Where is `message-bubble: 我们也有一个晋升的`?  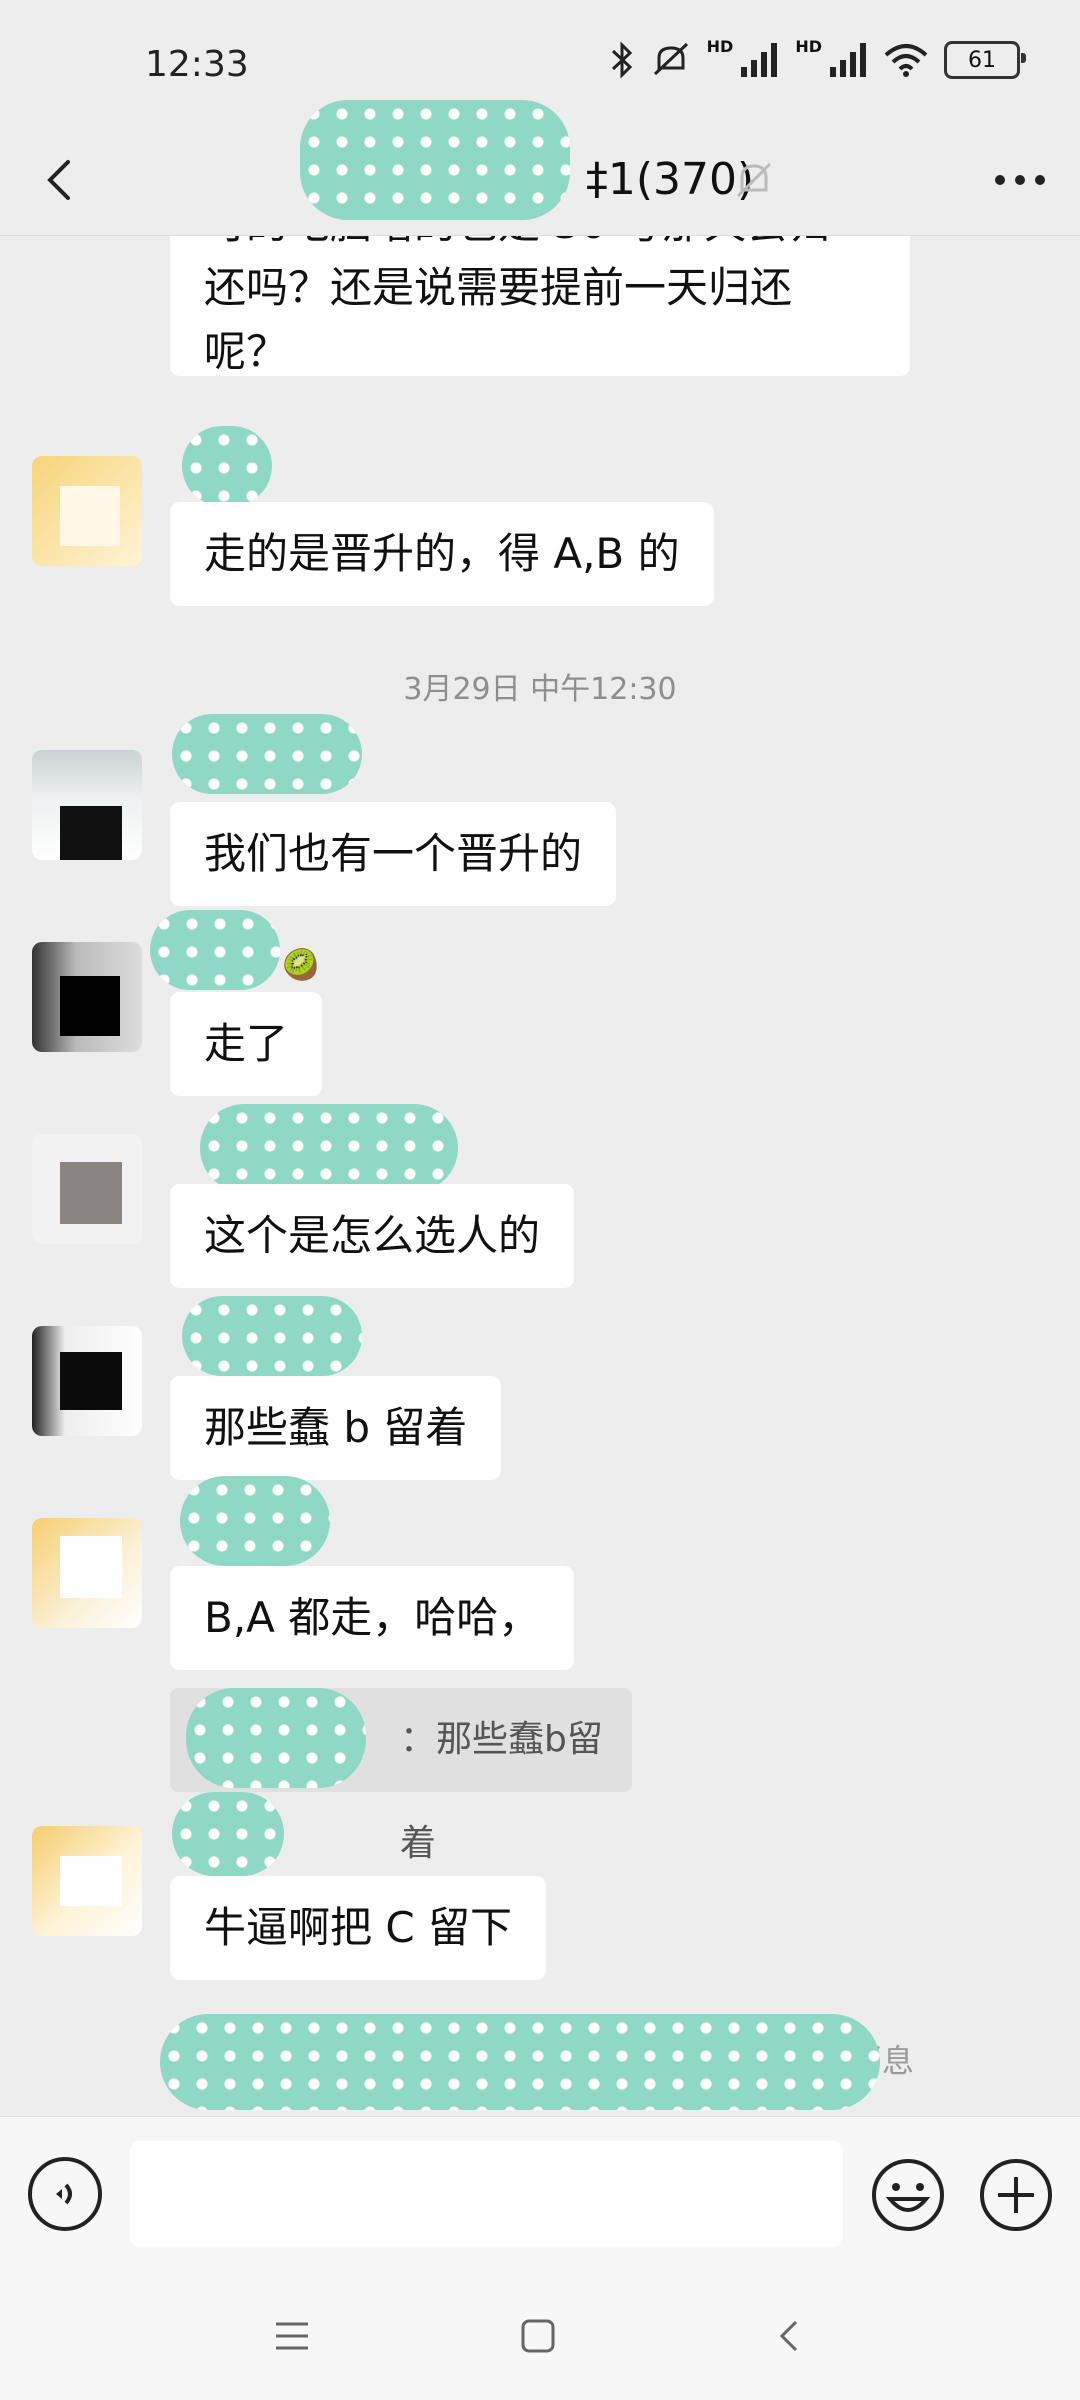
message-bubble: 我们也有一个晋升的 is located at coordinates (393, 854).